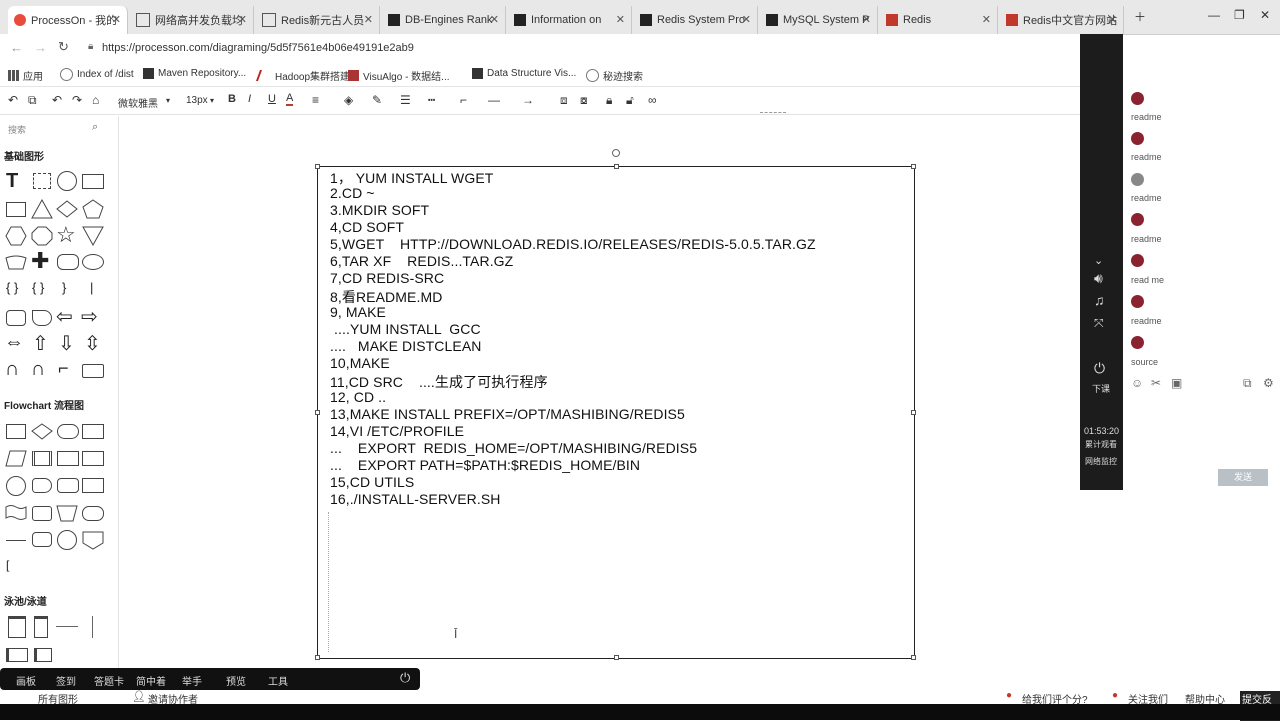 The image size is (1280, 721). Describe the element at coordinates (192, 20) in the screenshot. I see `tab-network: 网络高并发负载均 ✕` at that location.